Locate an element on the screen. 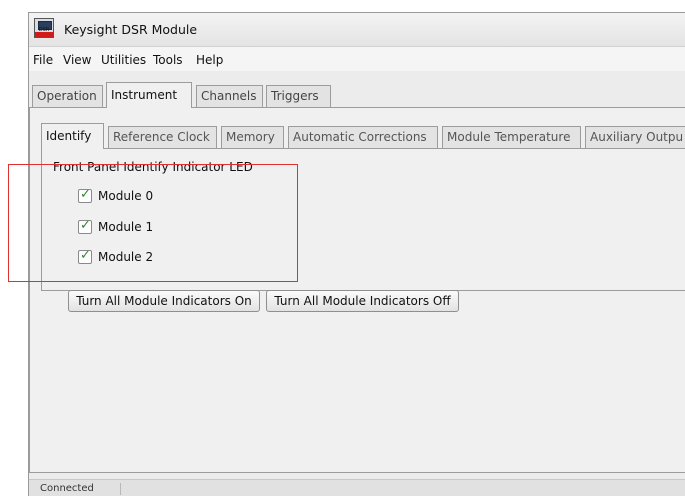  tab-instrument: Instrument is located at coordinates (149, 95).